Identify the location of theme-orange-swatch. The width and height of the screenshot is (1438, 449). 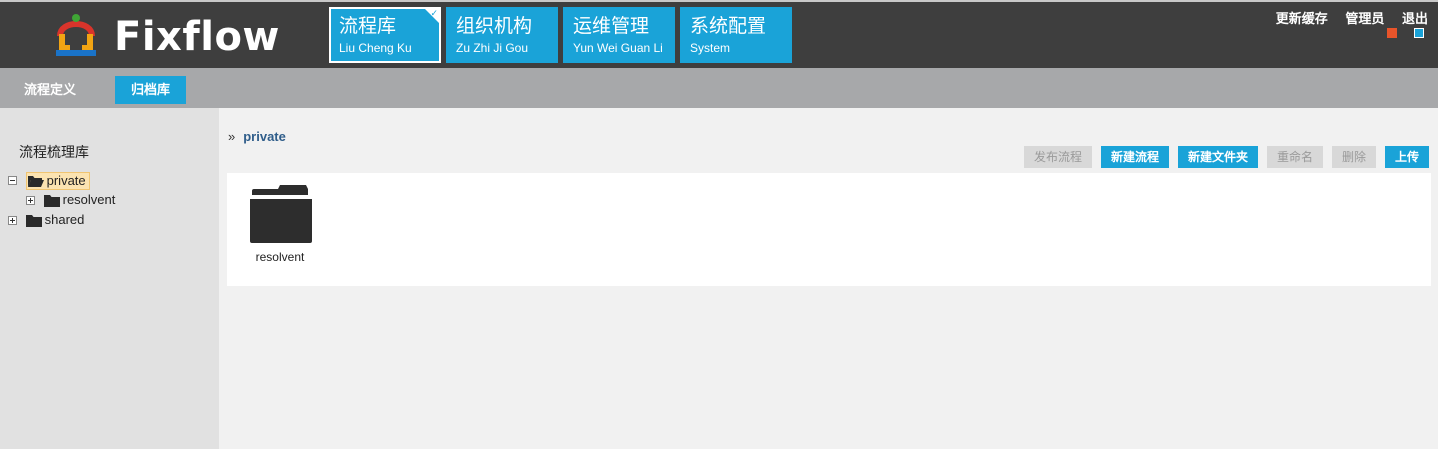
(1392, 33).